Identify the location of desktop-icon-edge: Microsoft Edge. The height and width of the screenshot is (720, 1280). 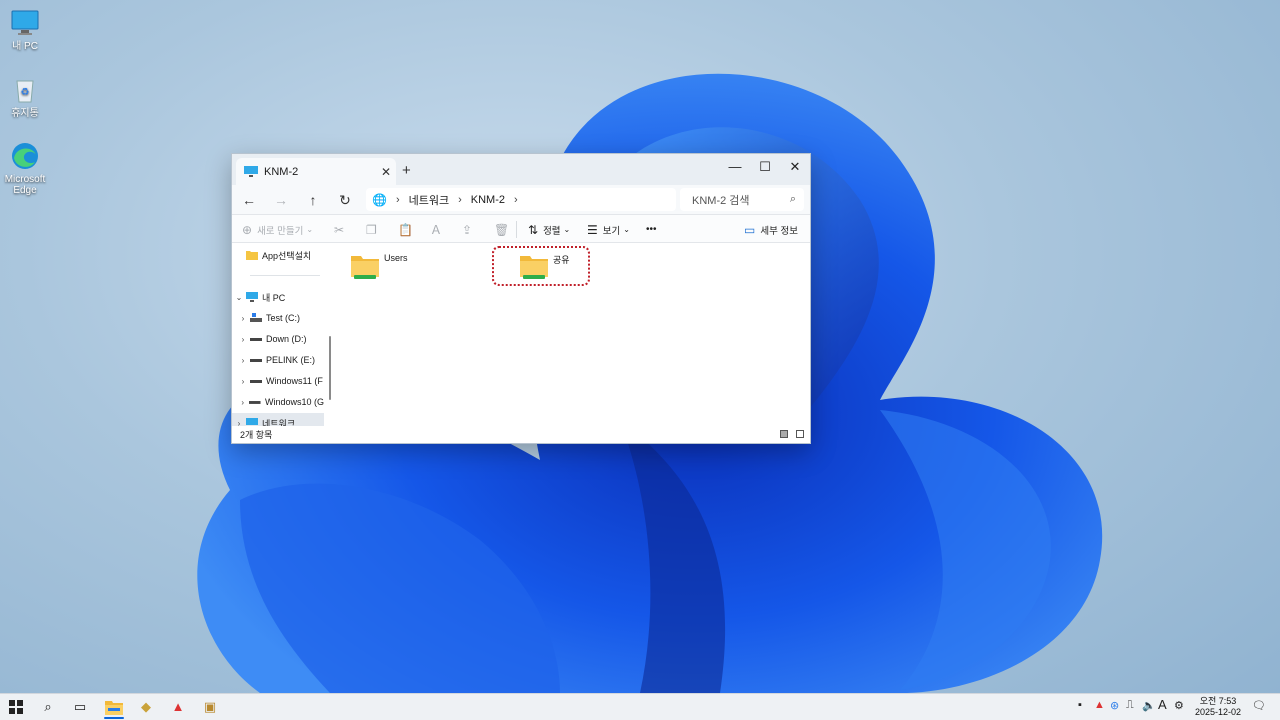
(25, 168).